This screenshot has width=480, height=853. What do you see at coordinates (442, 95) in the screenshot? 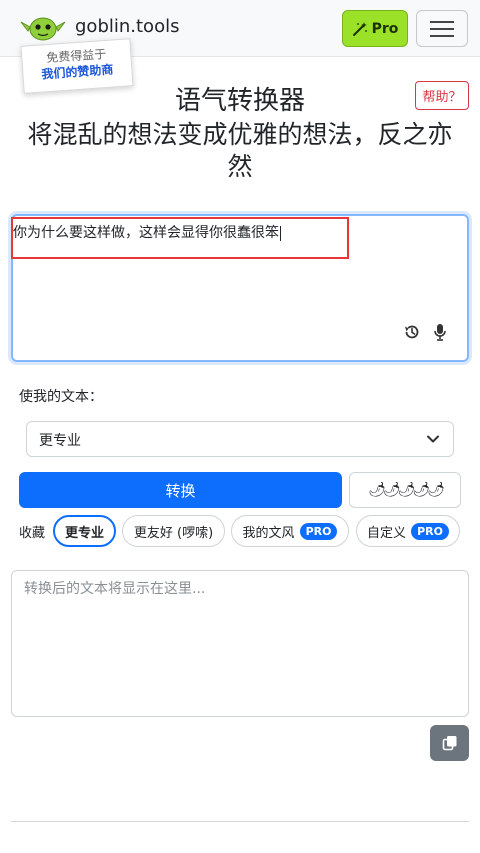
I see `help-button: 帮助？` at bounding box center [442, 95].